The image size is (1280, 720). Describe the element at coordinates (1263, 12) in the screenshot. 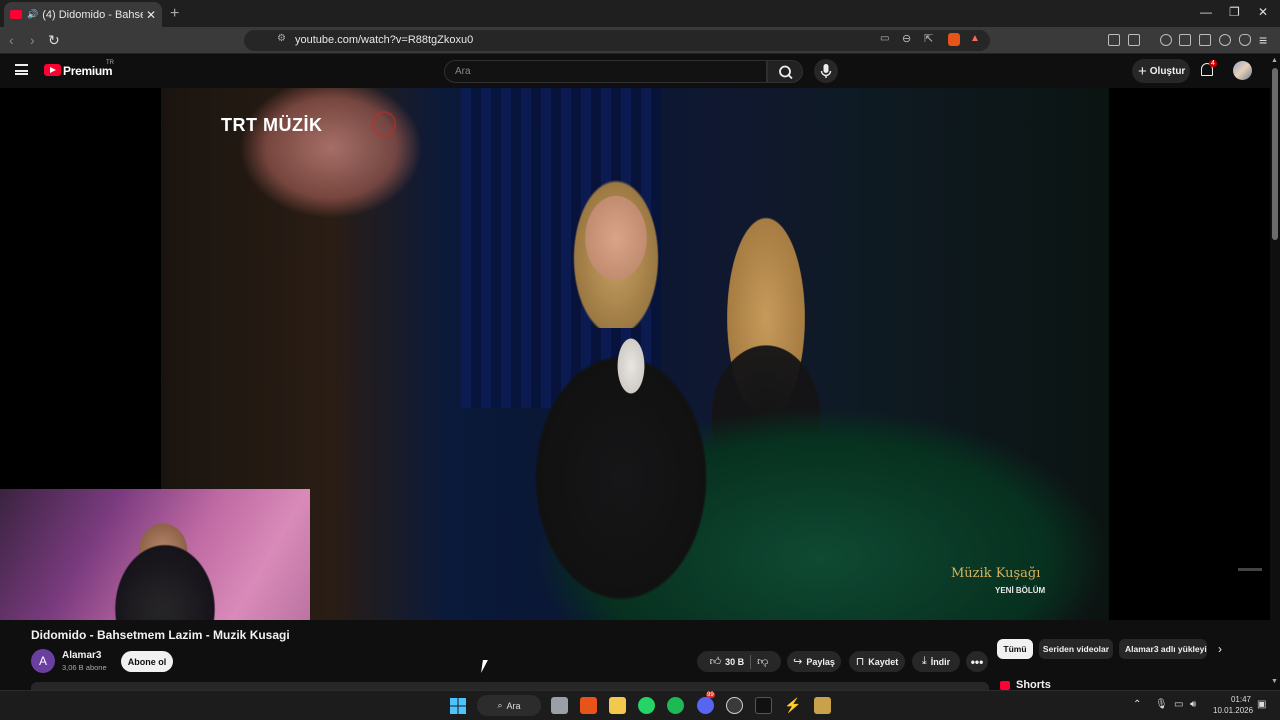

I see `close-window-button: ✕` at that location.